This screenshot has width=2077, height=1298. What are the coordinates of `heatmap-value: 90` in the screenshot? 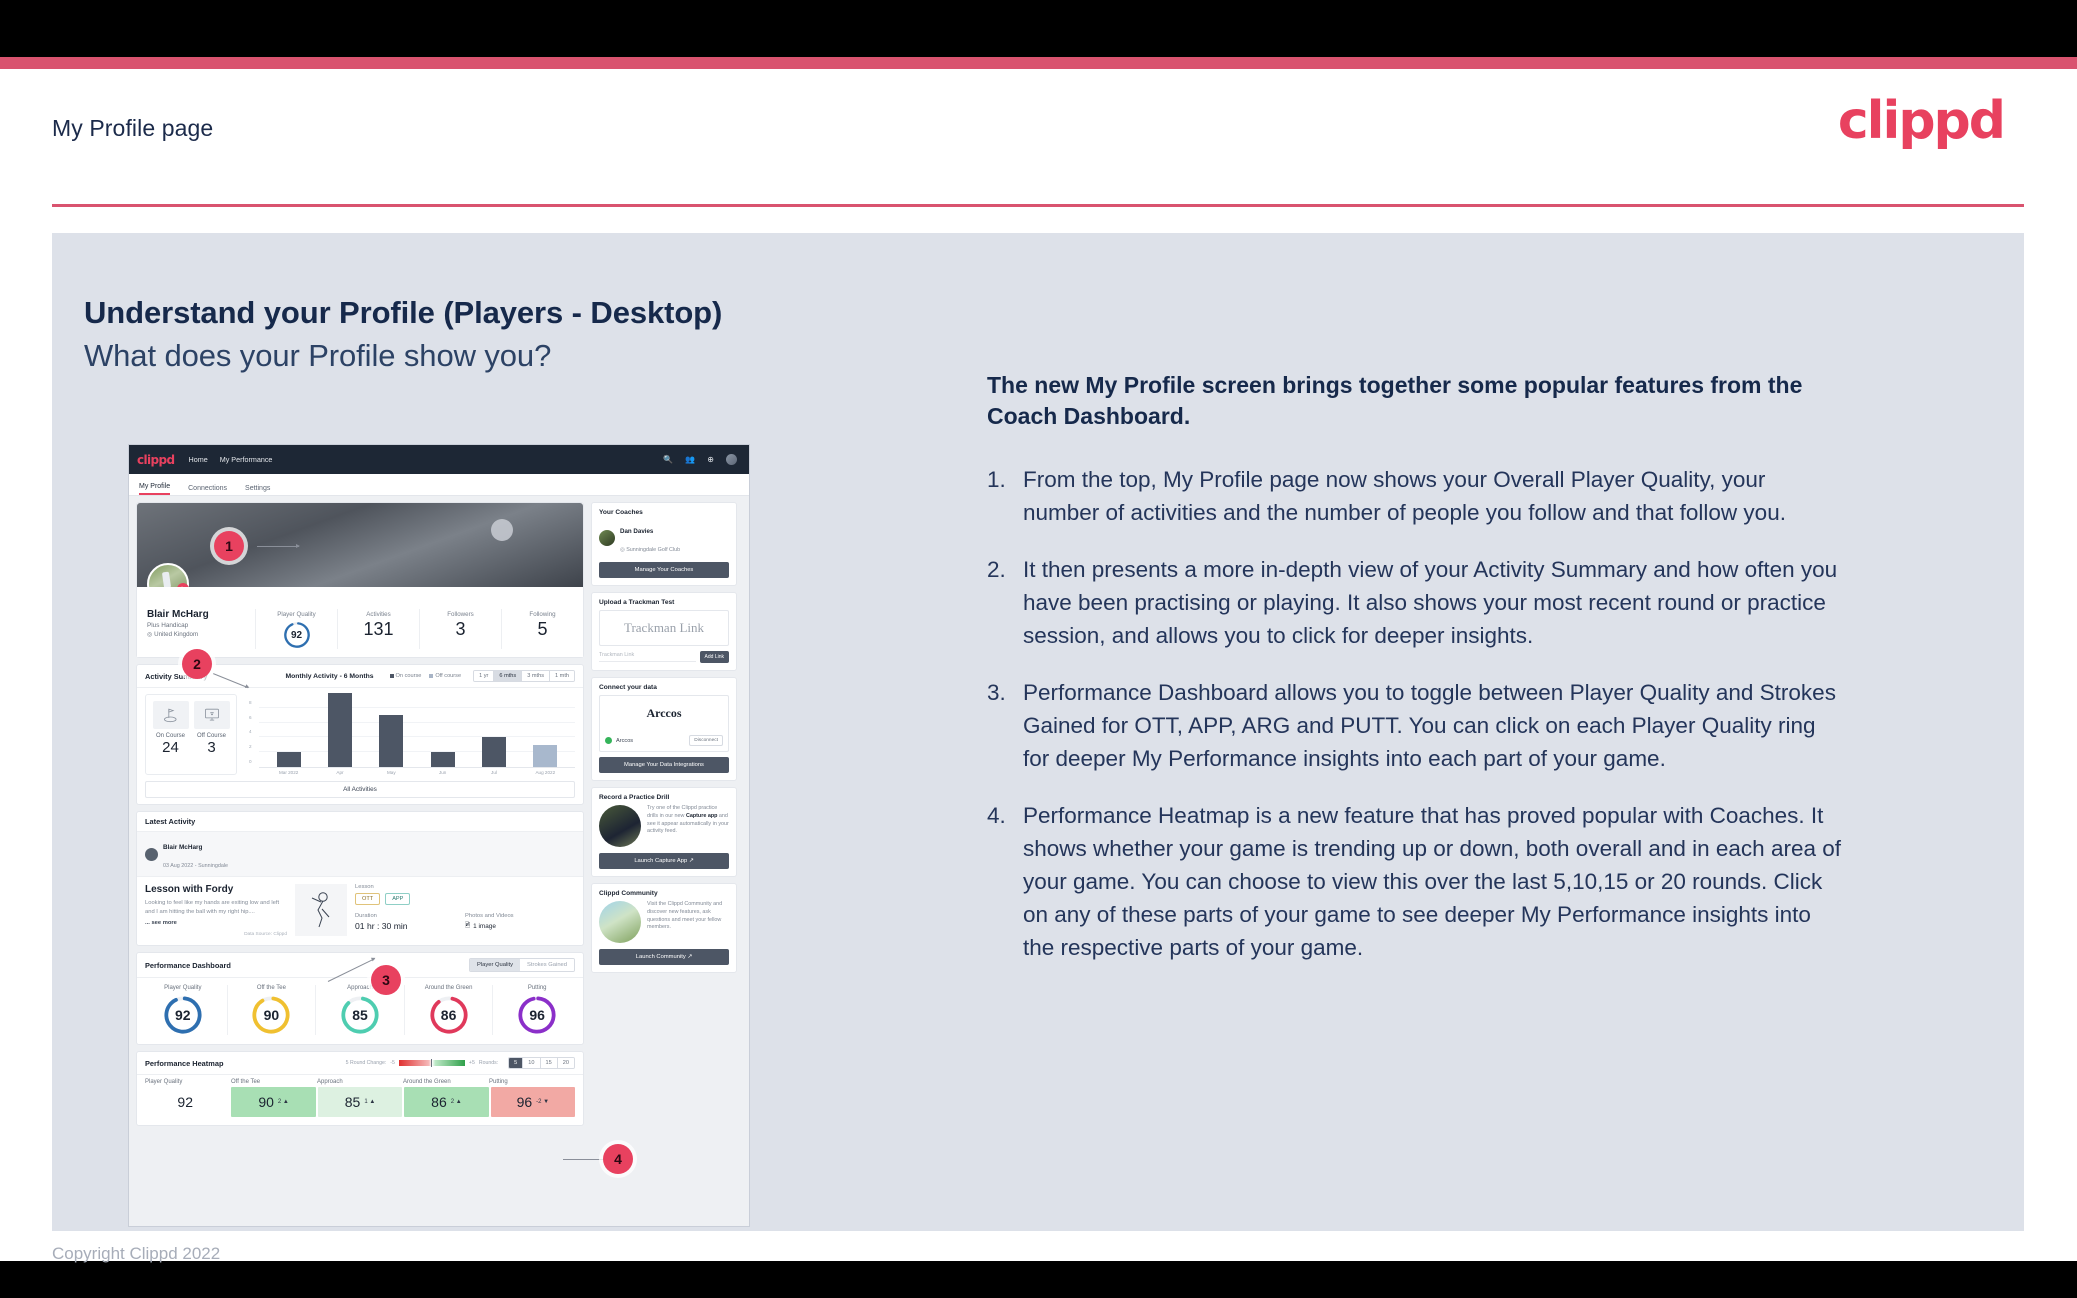 It's located at (266, 1102).